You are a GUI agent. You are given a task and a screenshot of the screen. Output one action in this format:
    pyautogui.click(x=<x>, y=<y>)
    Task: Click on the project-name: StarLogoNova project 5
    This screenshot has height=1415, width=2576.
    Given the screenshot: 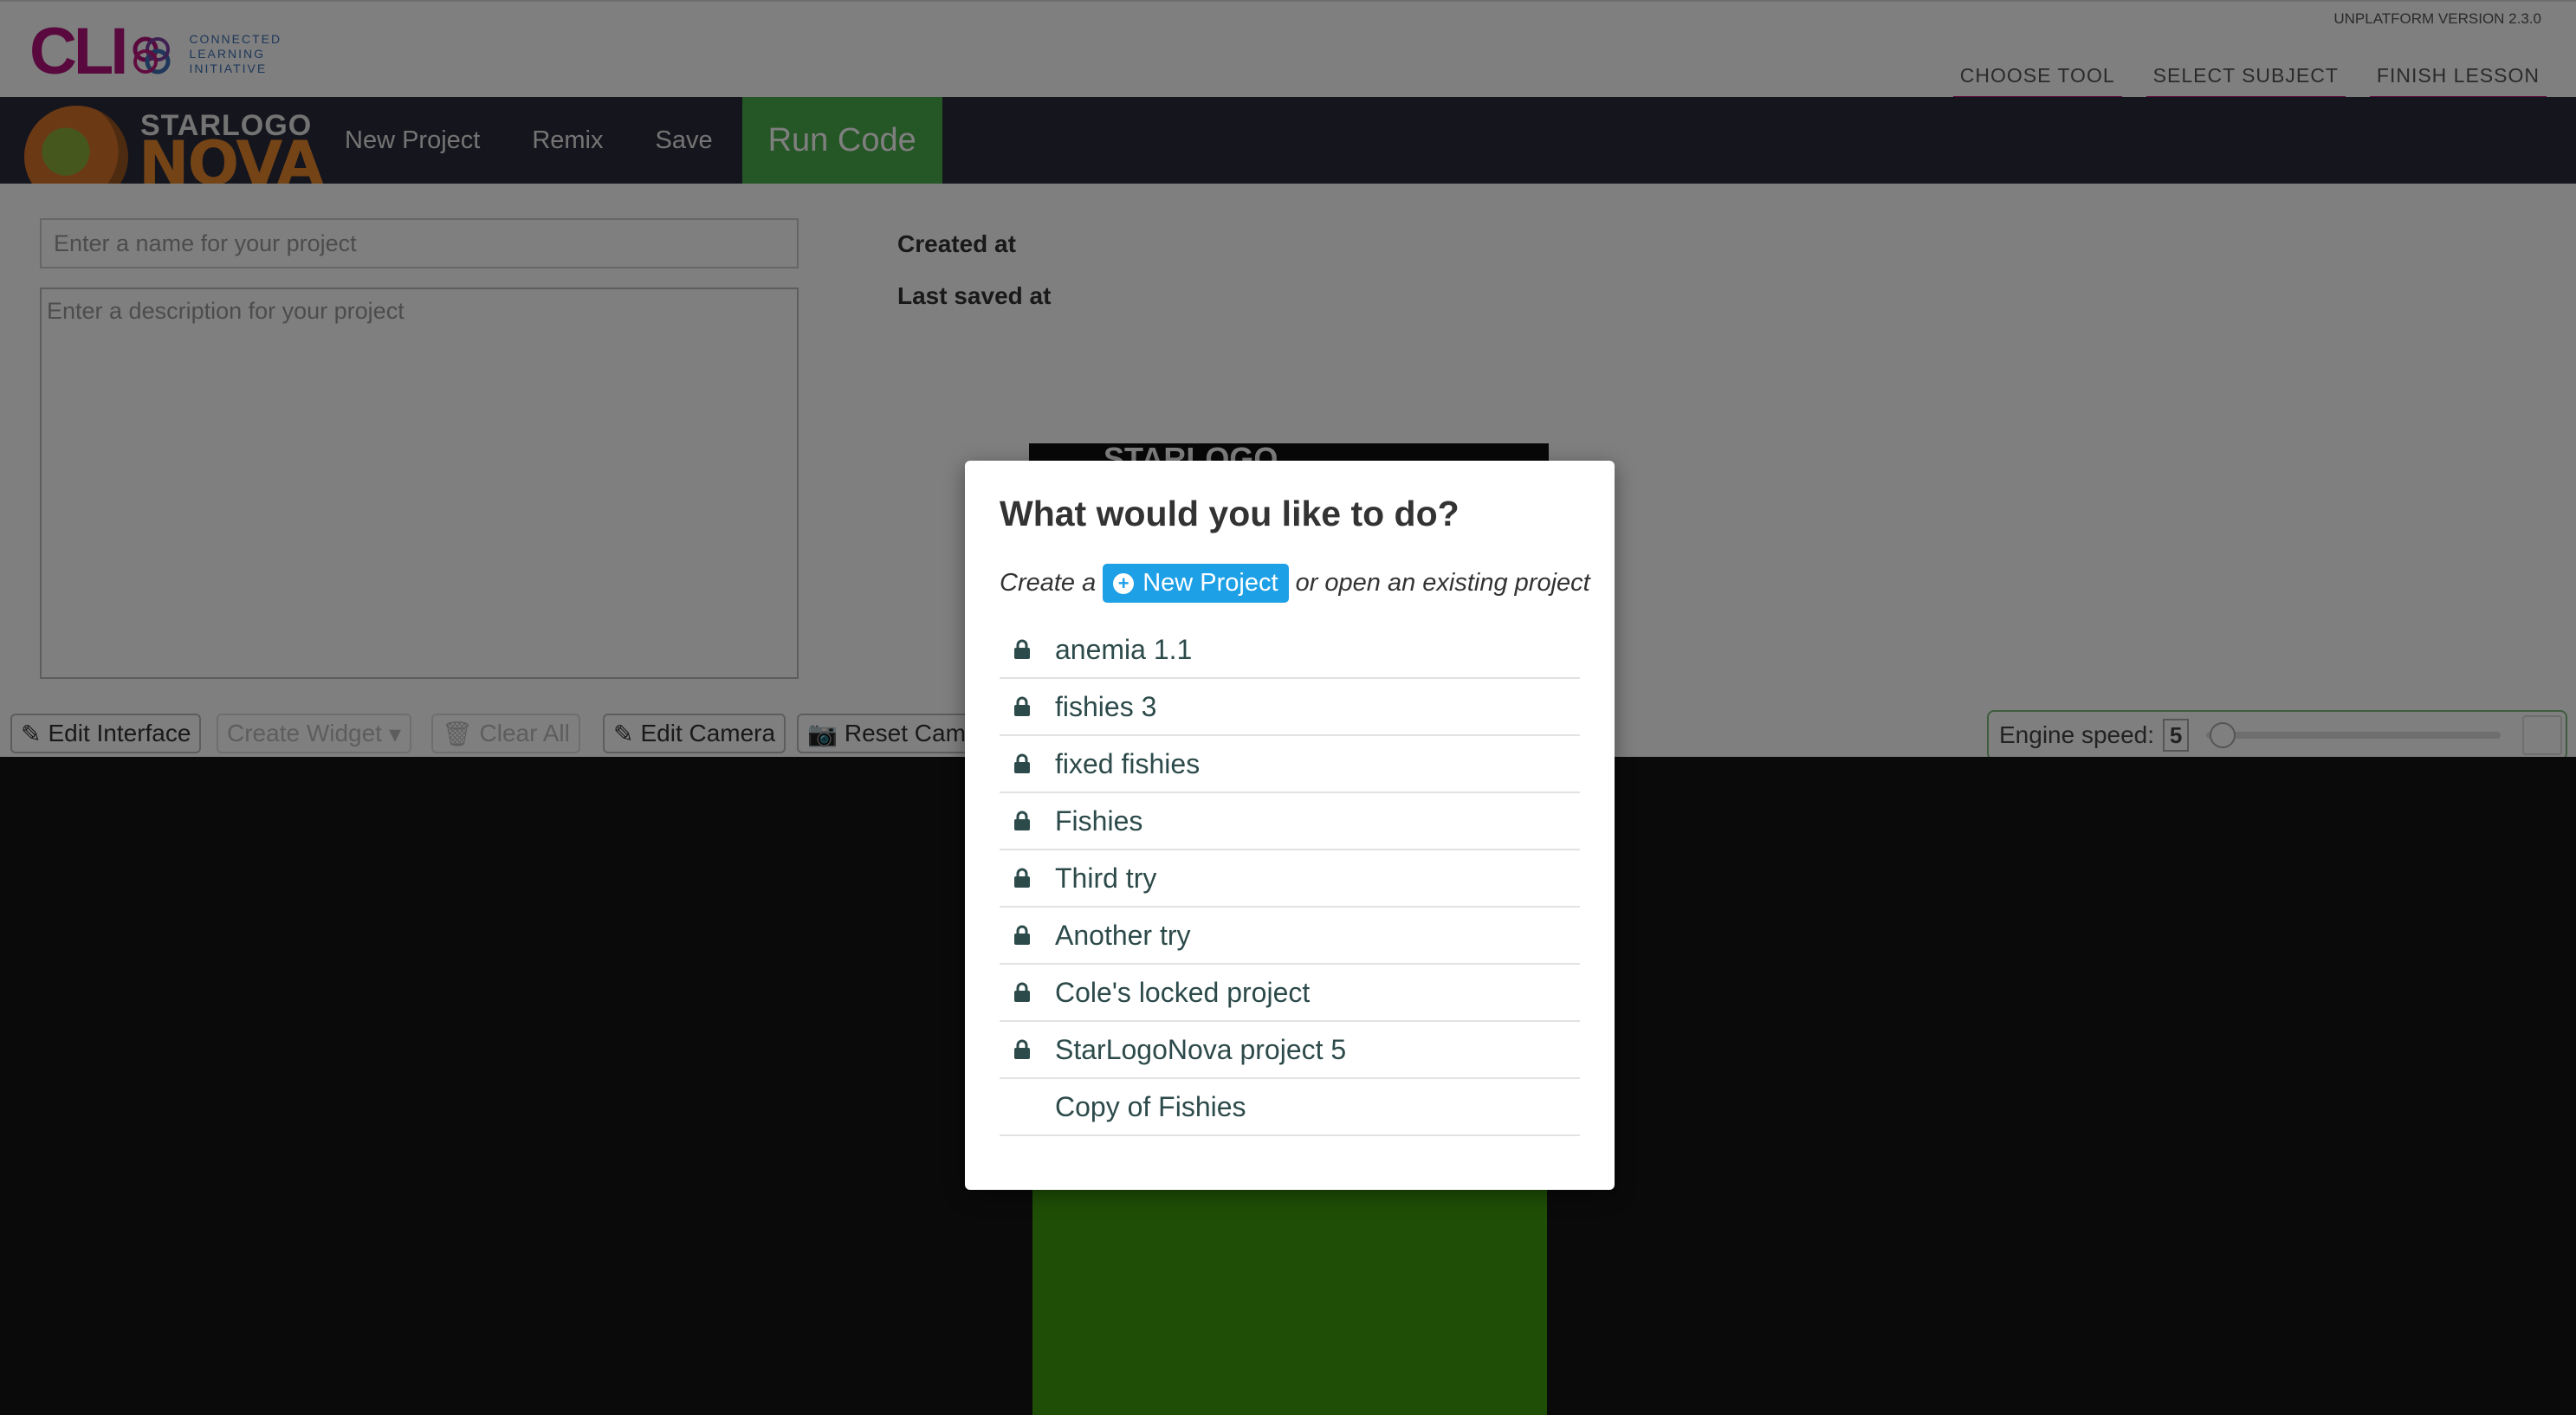 What is the action you would take?
    pyautogui.click(x=1201, y=1049)
    